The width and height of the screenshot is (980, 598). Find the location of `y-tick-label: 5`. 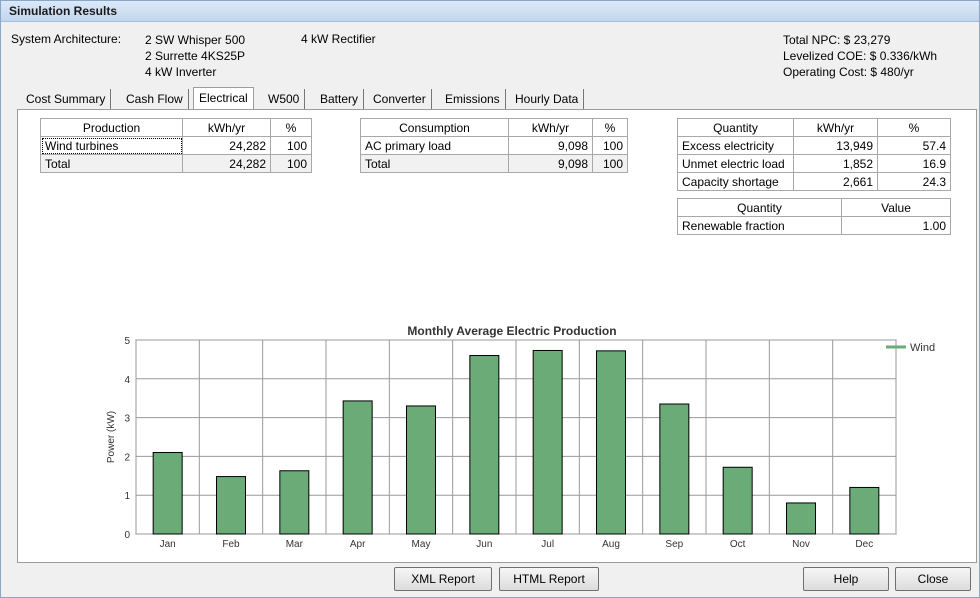

y-tick-label: 5 is located at coordinates (127, 341).